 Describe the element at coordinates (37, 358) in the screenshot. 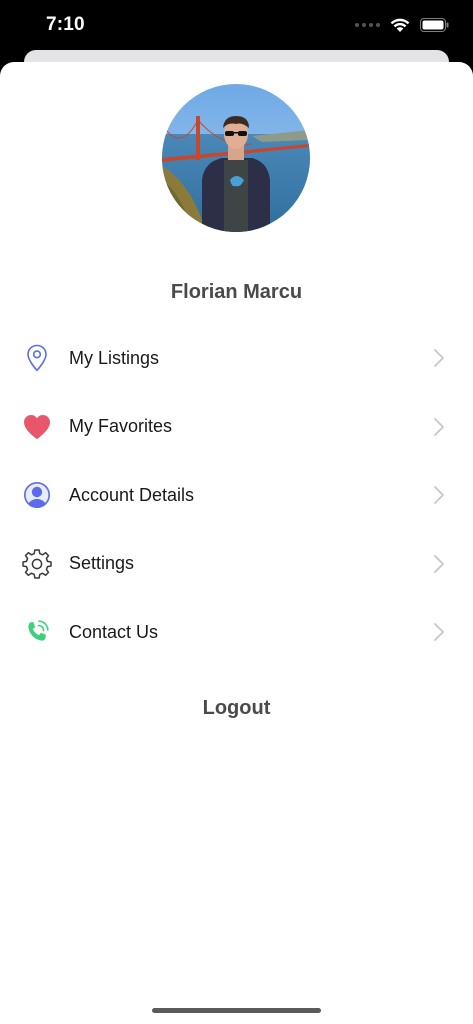

I see `location-pin-icon` at that location.